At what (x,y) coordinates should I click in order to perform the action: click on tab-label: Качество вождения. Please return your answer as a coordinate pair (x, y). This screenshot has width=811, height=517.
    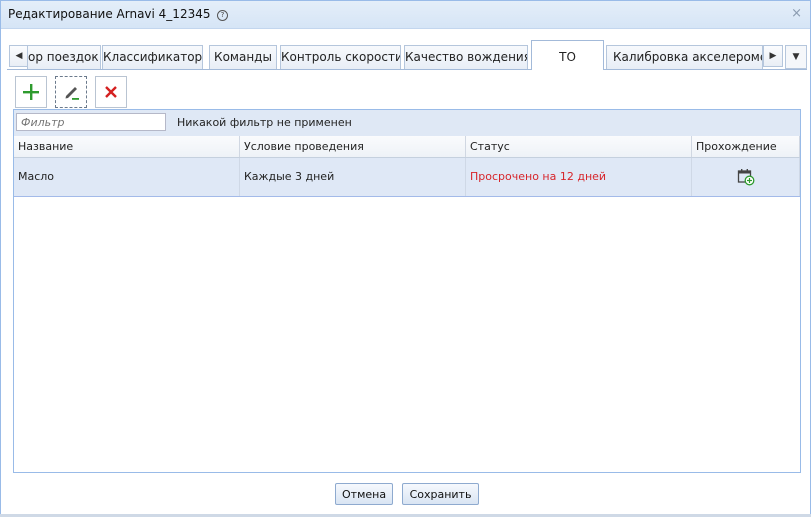
    Looking at the image, I should click on (466, 57).